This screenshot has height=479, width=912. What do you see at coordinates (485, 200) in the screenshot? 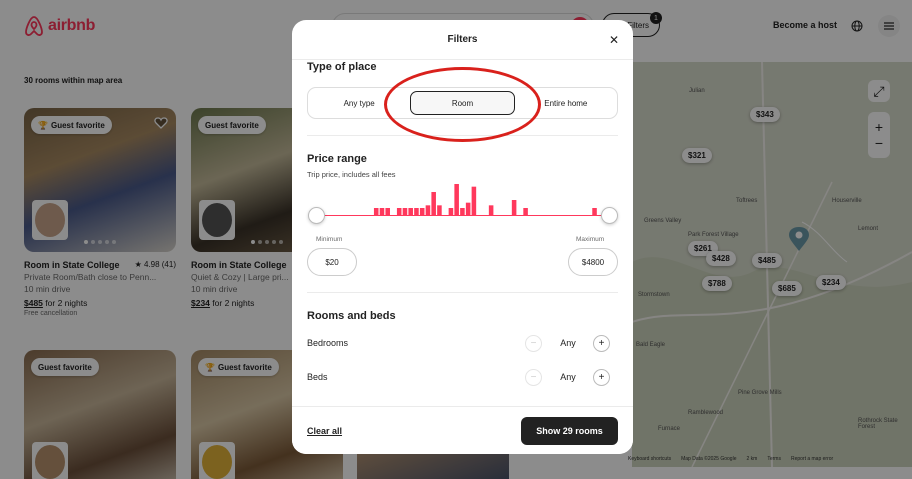
I see `price-histogram` at bounding box center [485, 200].